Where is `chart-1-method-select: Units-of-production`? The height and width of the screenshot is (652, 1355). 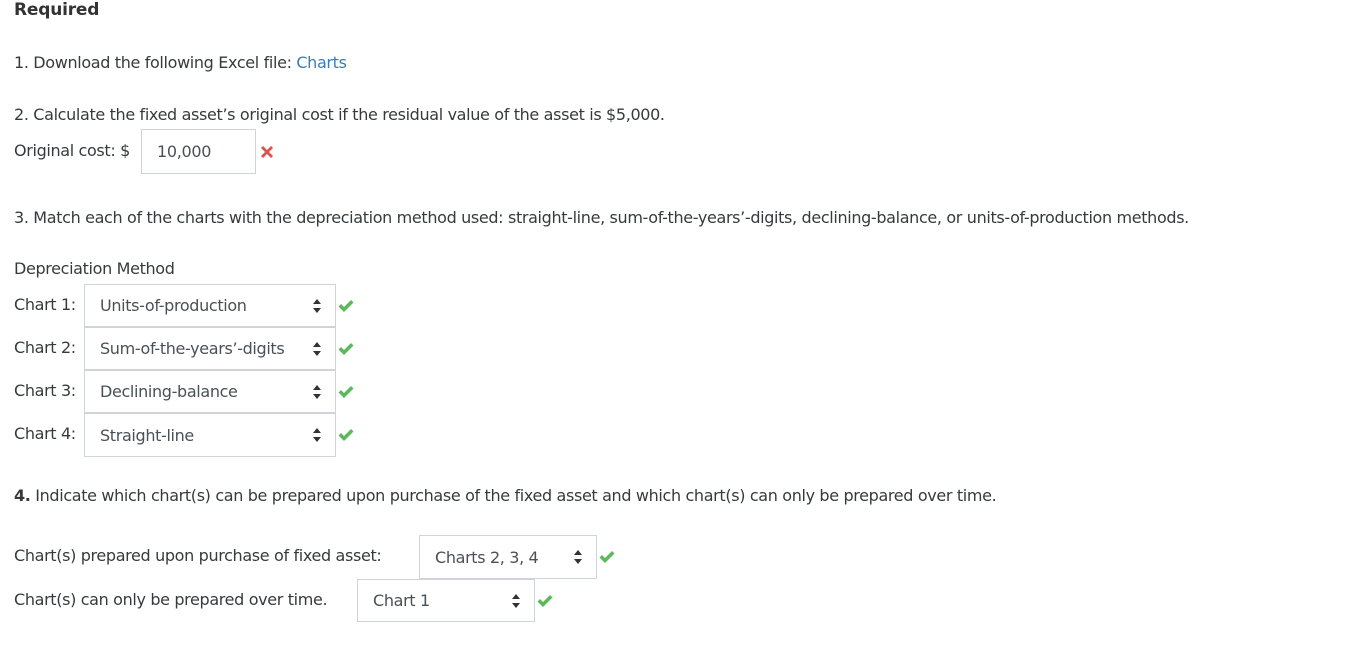
chart-1-method-select: Units-of-production is located at coordinates (210, 305).